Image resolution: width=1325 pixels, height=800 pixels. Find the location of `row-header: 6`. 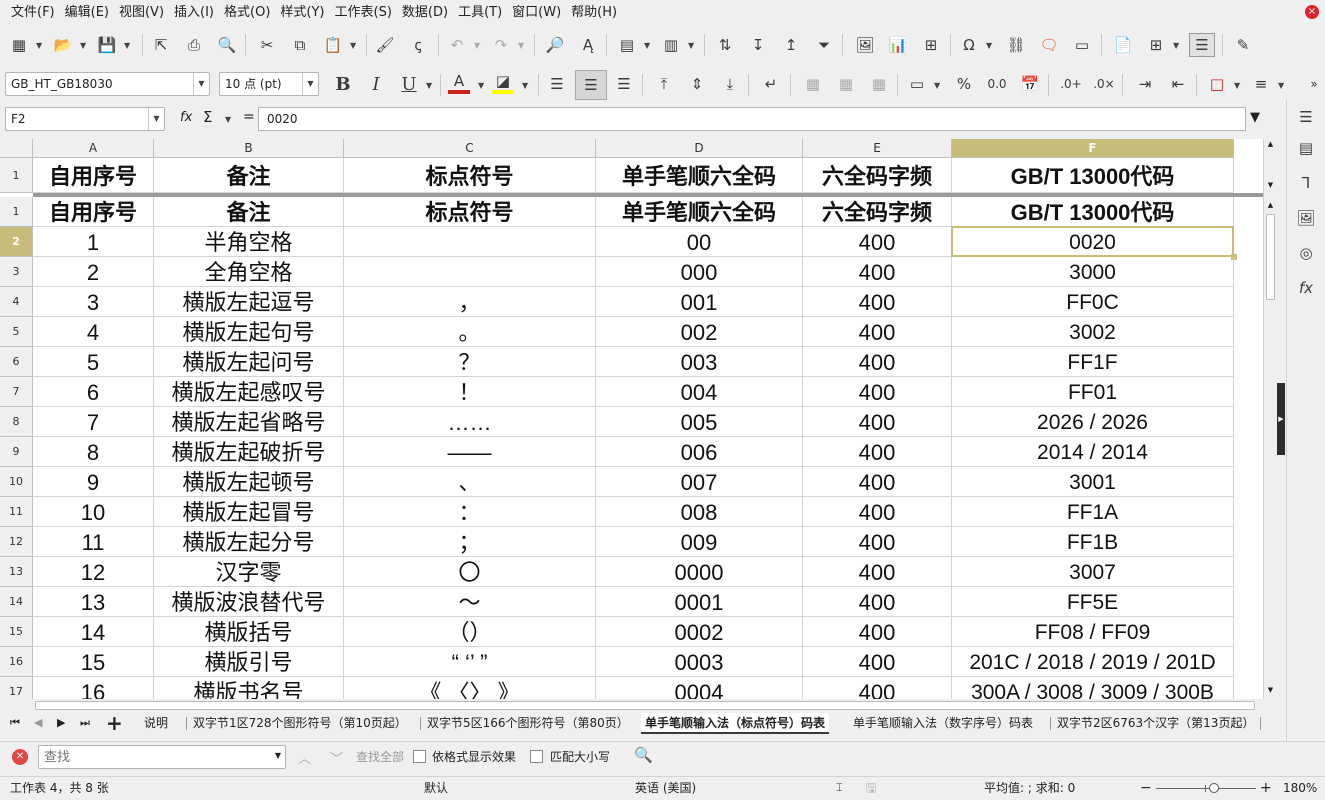

row-header: 6 is located at coordinates (16, 362).